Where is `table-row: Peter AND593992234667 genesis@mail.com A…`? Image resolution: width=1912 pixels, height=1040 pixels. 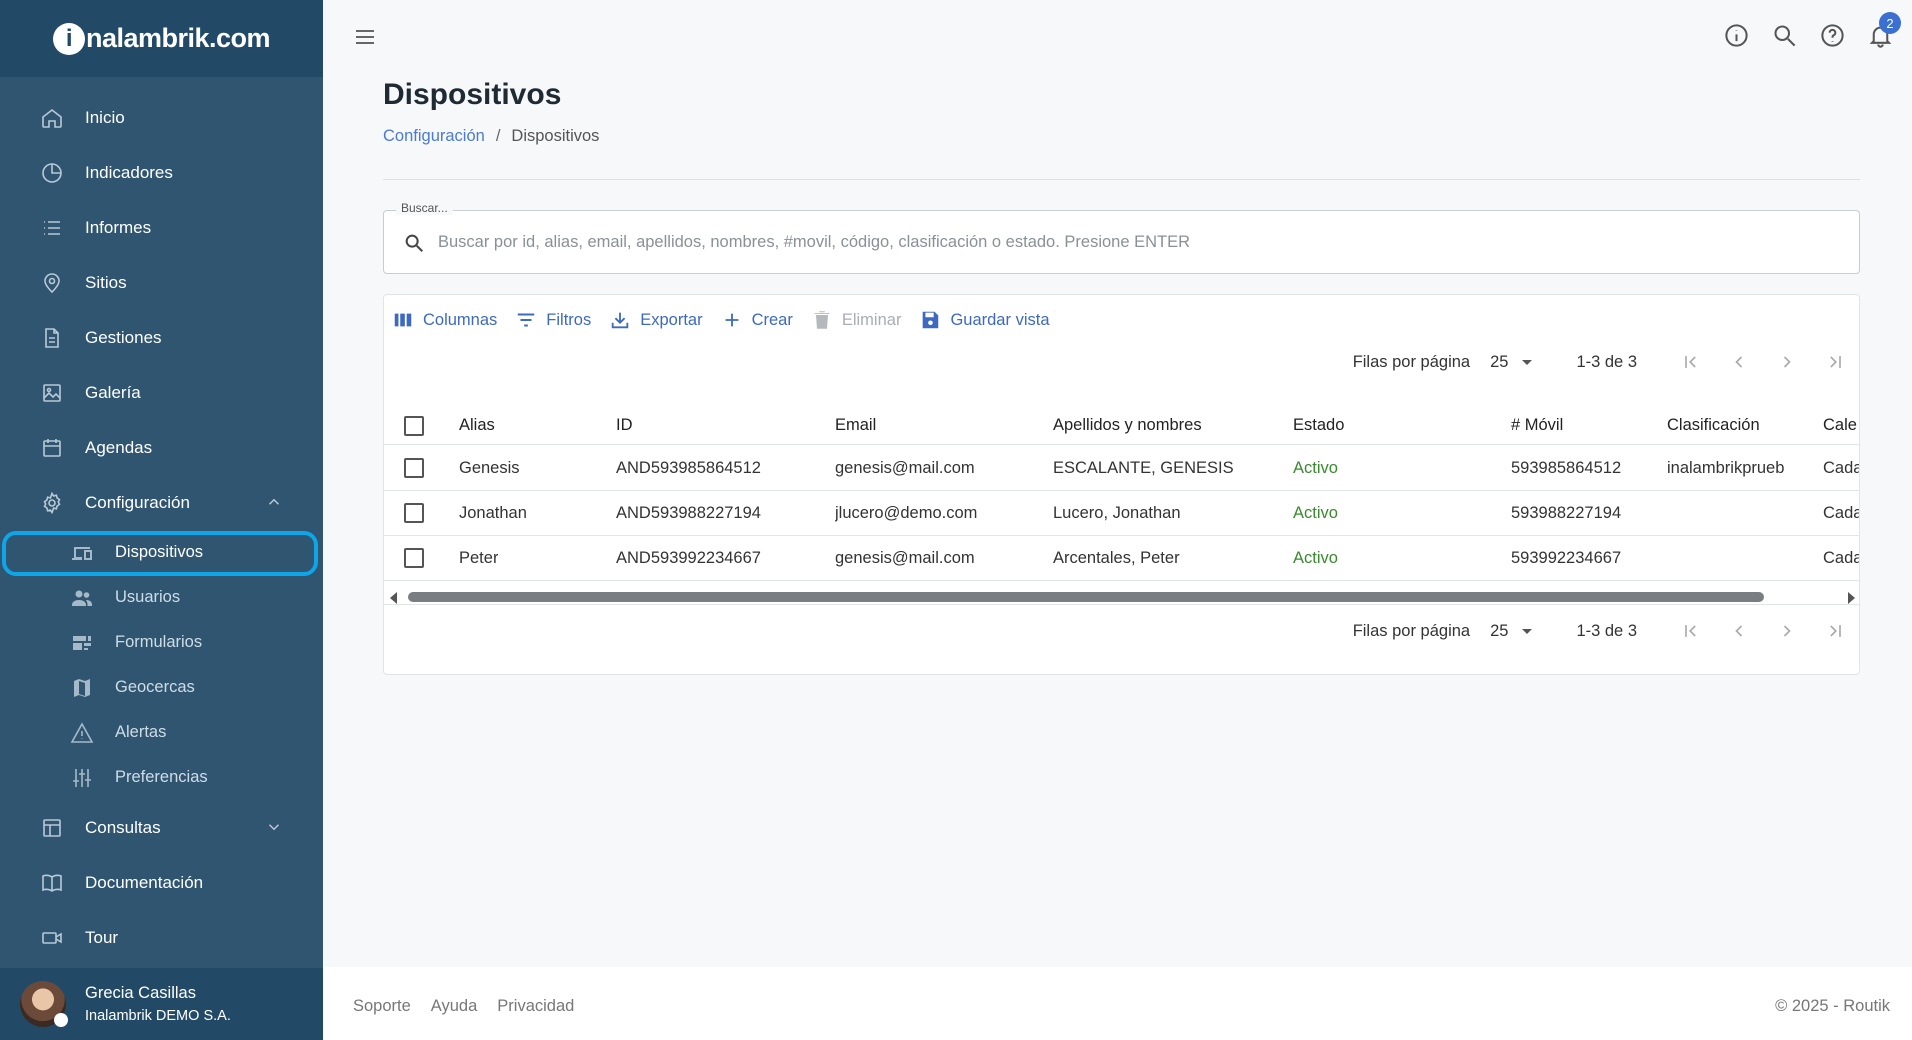
table-row: Peter AND593992234667 genesis@mail.com A… is located at coordinates (1122, 558).